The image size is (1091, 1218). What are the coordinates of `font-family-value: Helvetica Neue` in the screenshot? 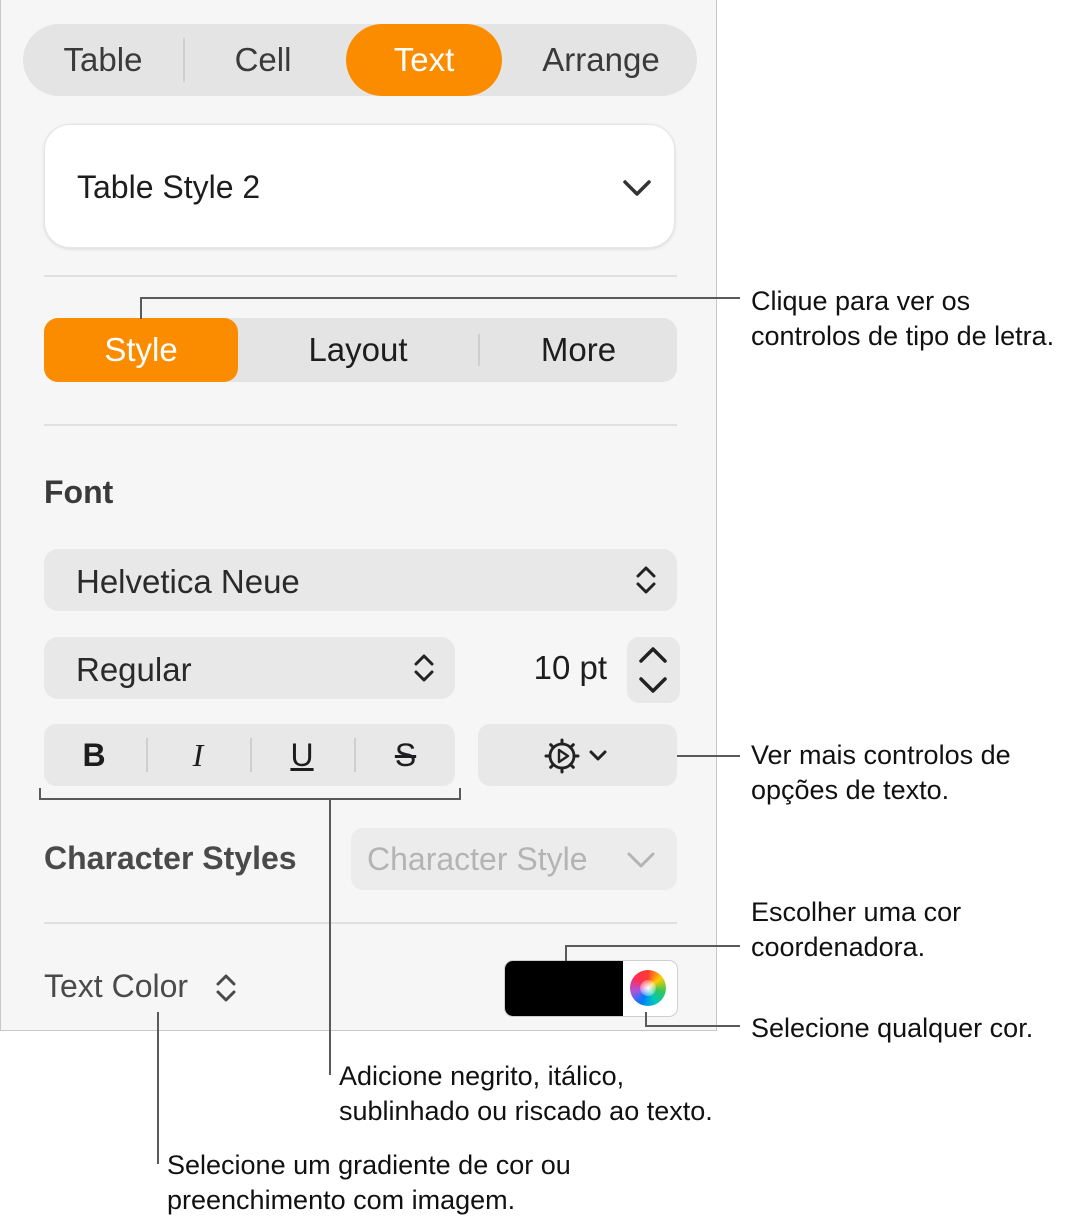 It's located at (188, 581).